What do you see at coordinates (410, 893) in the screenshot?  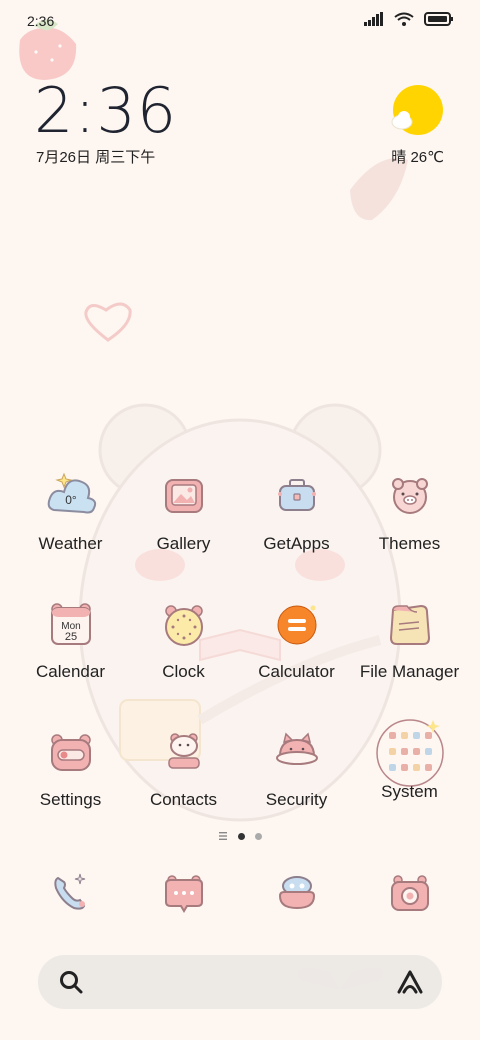 I see `camera-icon` at bounding box center [410, 893].